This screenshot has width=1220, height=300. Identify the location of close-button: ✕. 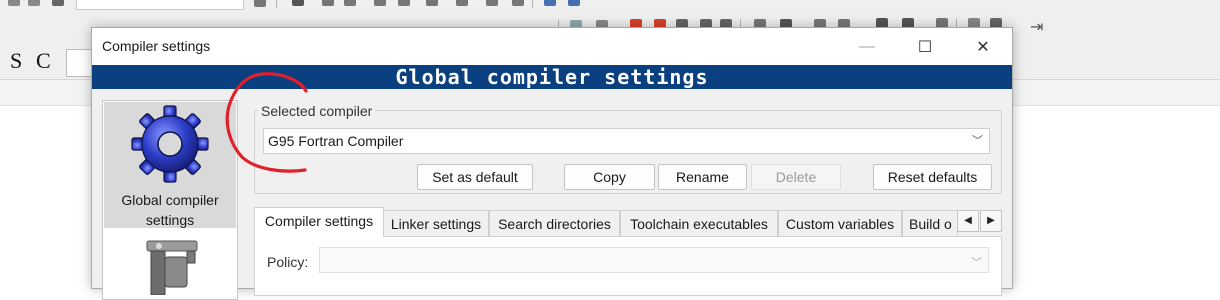
(983, 46).